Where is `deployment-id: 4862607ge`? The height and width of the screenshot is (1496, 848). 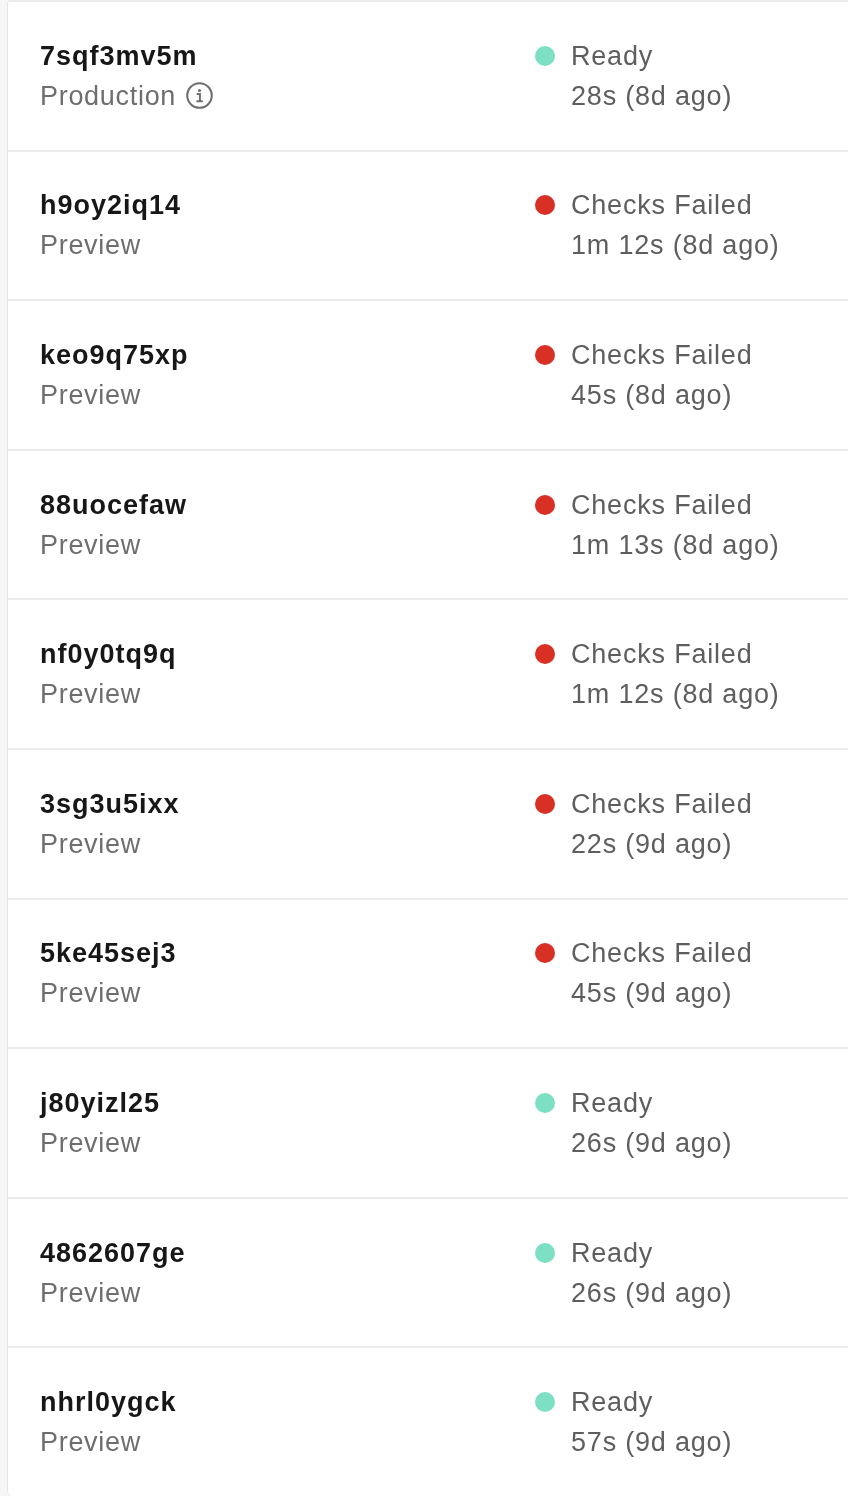 deployment-id: 4862607ge is located at coordinates (113, 1253).